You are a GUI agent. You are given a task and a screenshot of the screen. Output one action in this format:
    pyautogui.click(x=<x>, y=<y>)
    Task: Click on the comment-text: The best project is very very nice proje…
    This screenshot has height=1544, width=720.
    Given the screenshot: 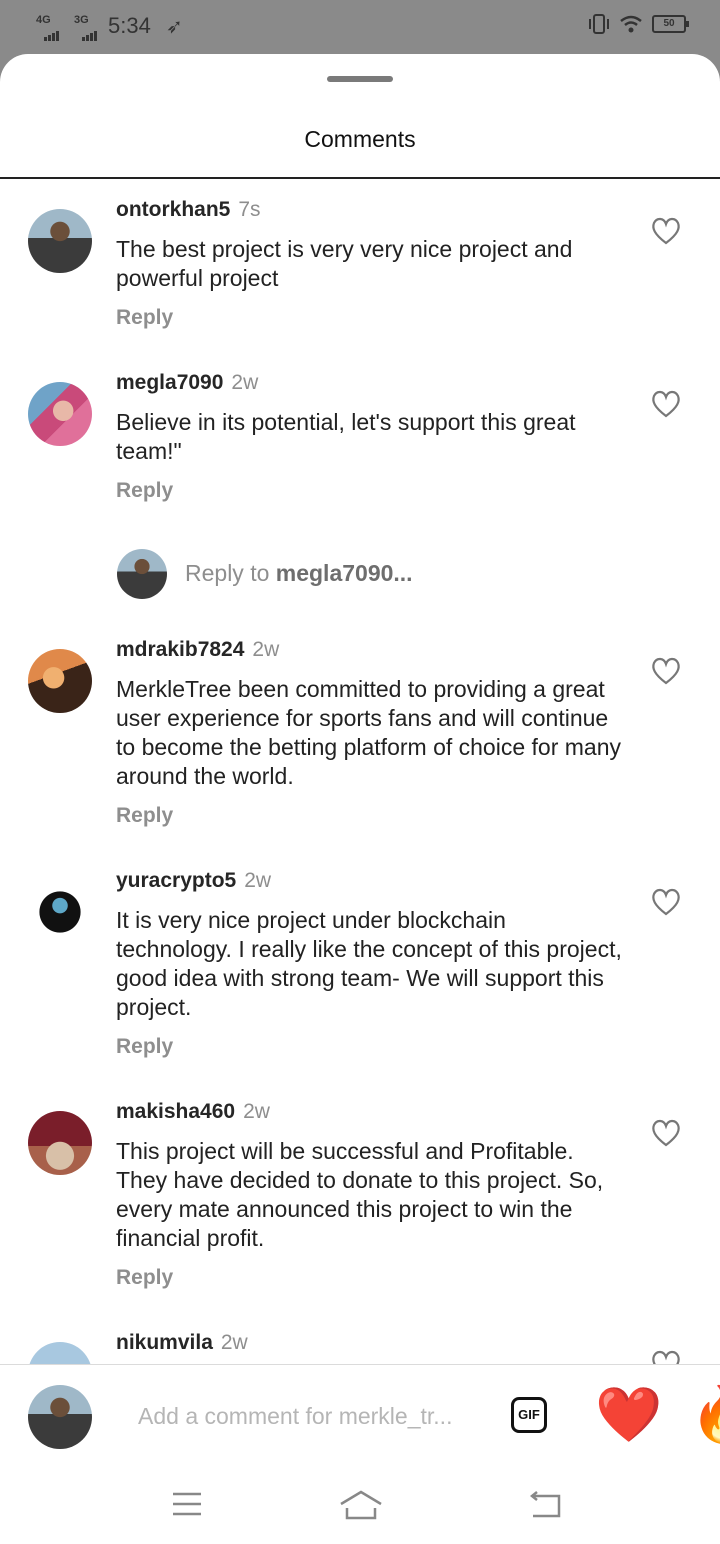 What is the action you would take?
    pyautogui.click(x=344, y=263)
    